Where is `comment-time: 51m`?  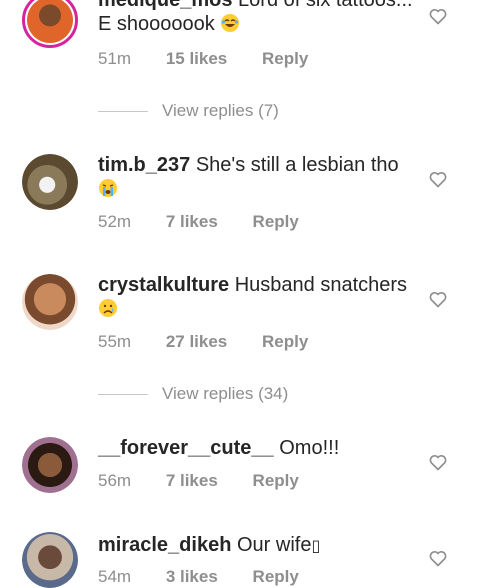 comment-time: 51m is located at coordinates (115, 58).